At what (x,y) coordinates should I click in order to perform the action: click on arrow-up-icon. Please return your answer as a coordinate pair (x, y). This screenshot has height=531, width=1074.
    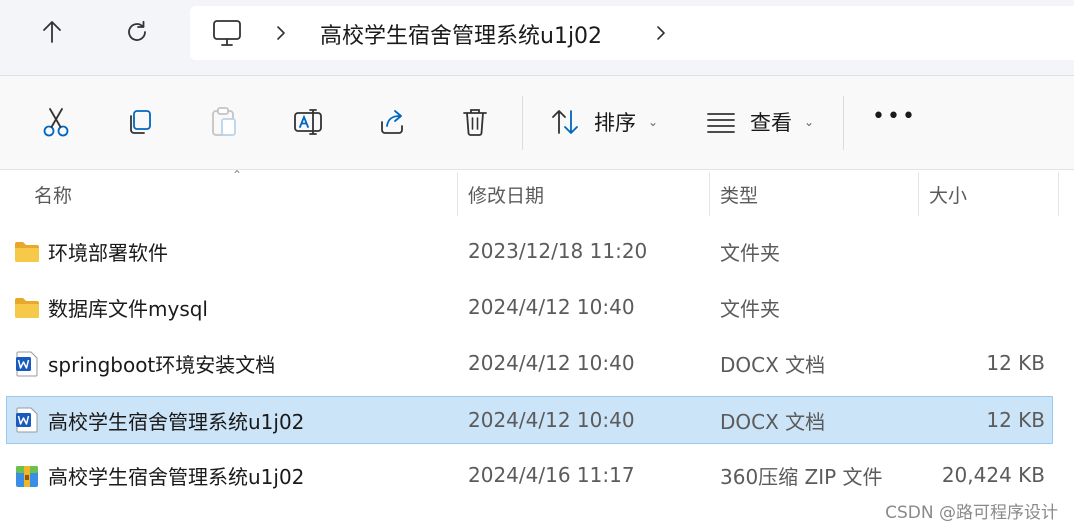
    Looking at the image, I should click on (52, 32).